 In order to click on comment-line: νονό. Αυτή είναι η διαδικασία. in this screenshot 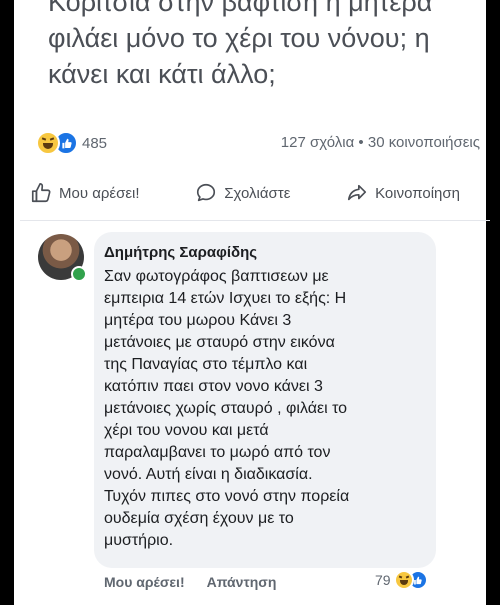, I will do `click(208, 474)`.